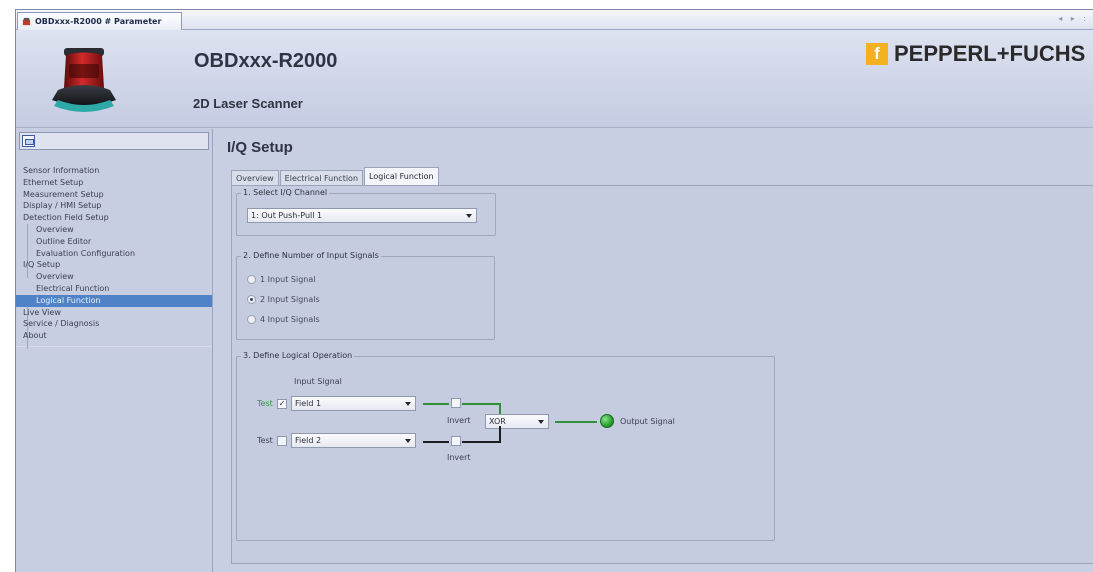 Image resolution: width=1093 pixels, height=572 pixels. I want to click on test-1-label: Test, so click(265, 403).